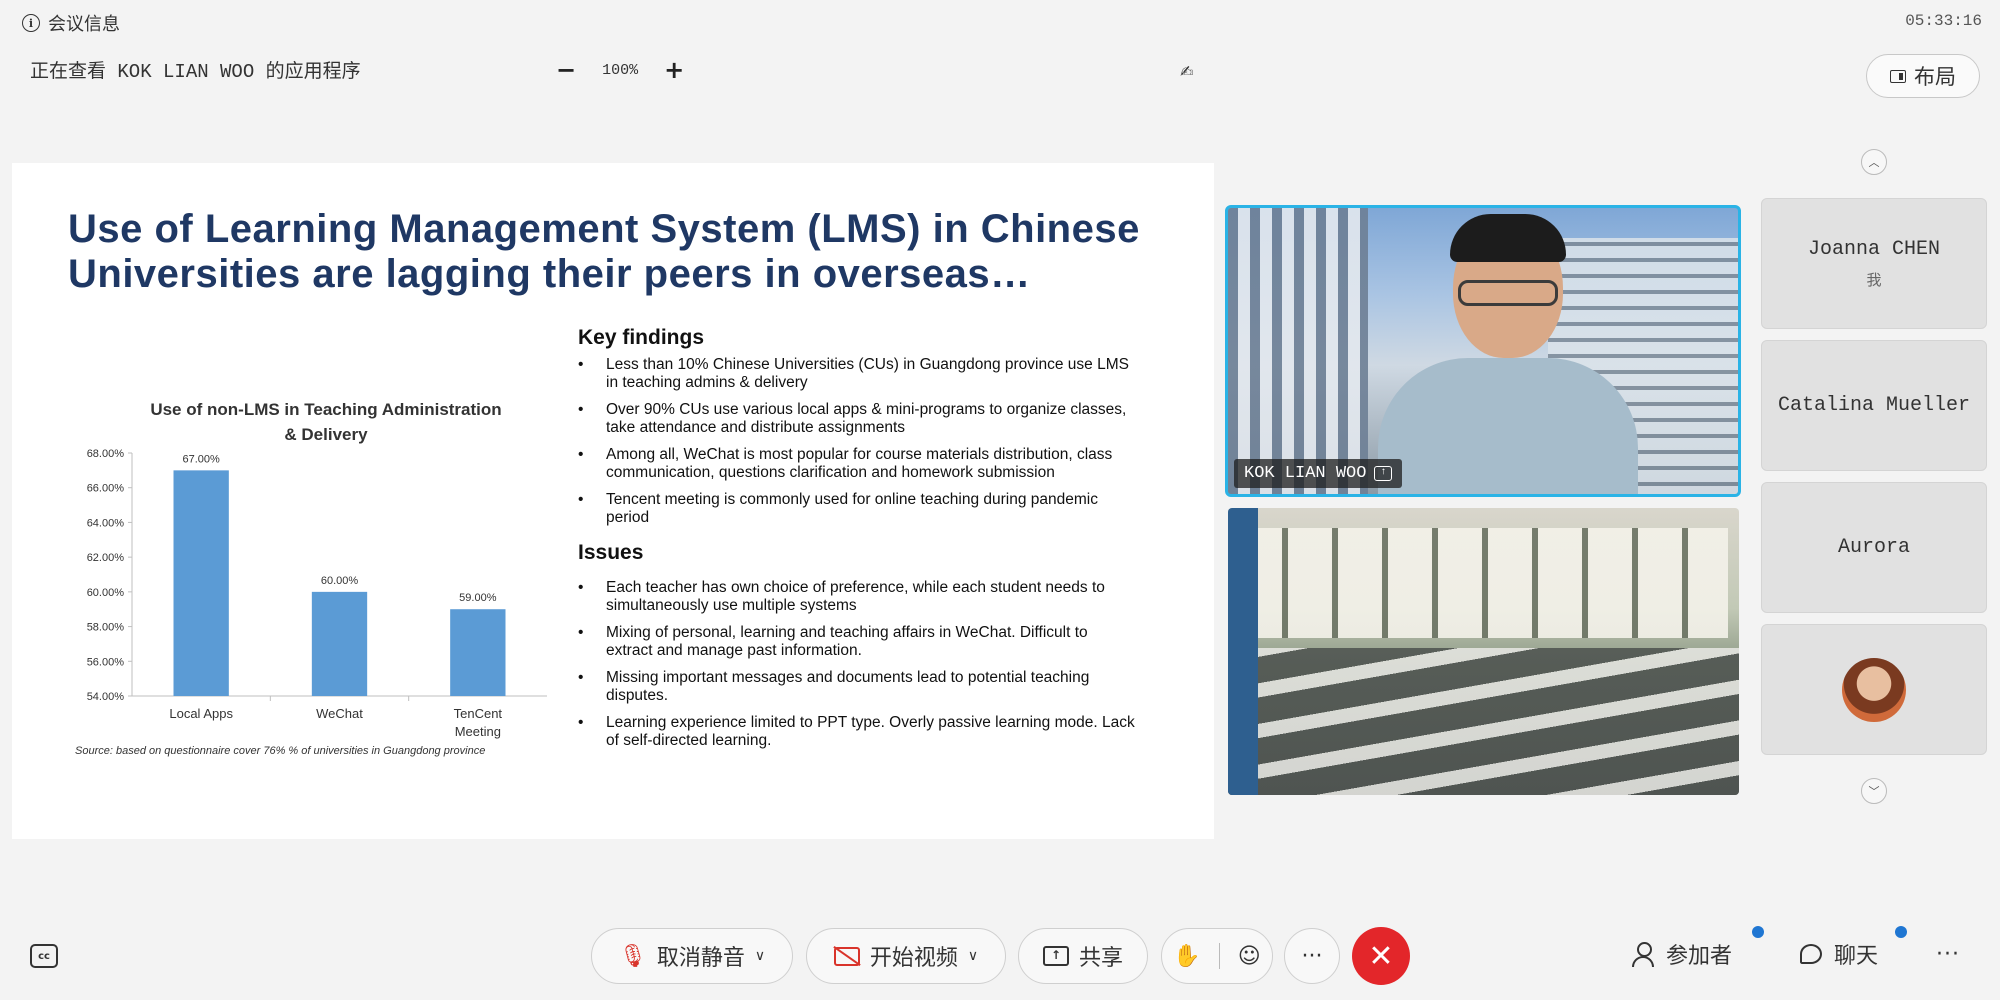  I want to click on participant-tile, so click(1874, 689).